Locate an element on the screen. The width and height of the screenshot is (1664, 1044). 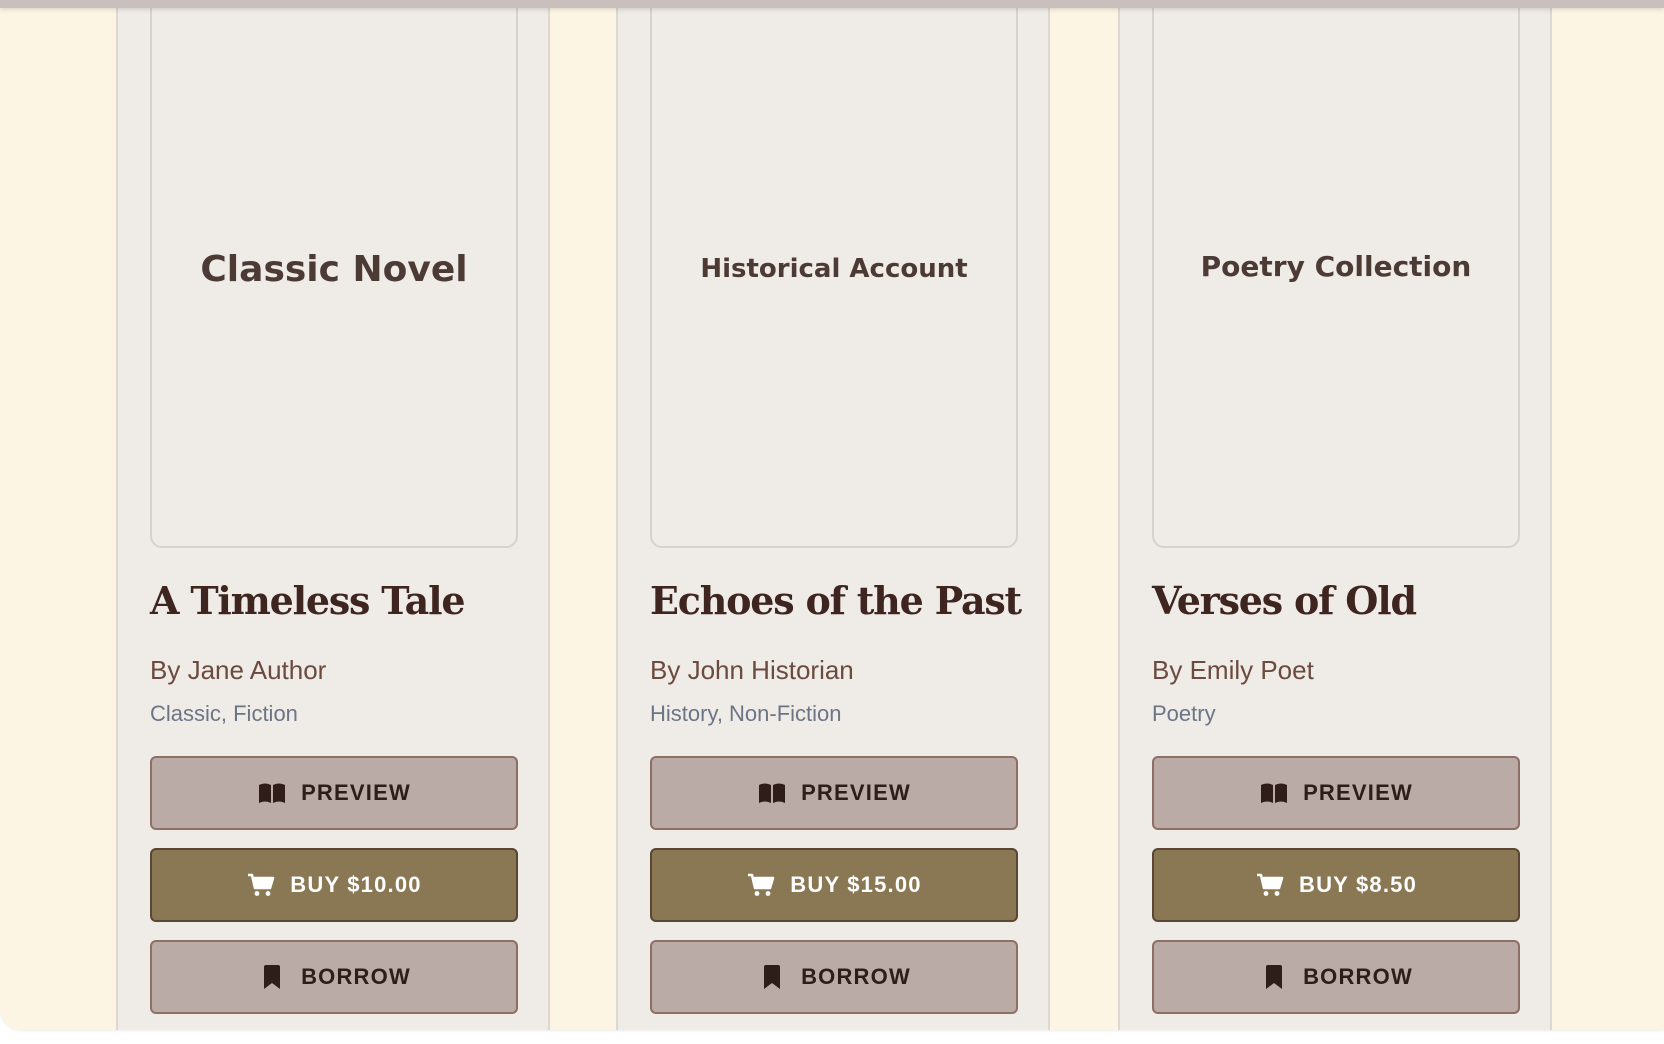
buy-button: BUY $10.00 is located at coordinates (334, 885).